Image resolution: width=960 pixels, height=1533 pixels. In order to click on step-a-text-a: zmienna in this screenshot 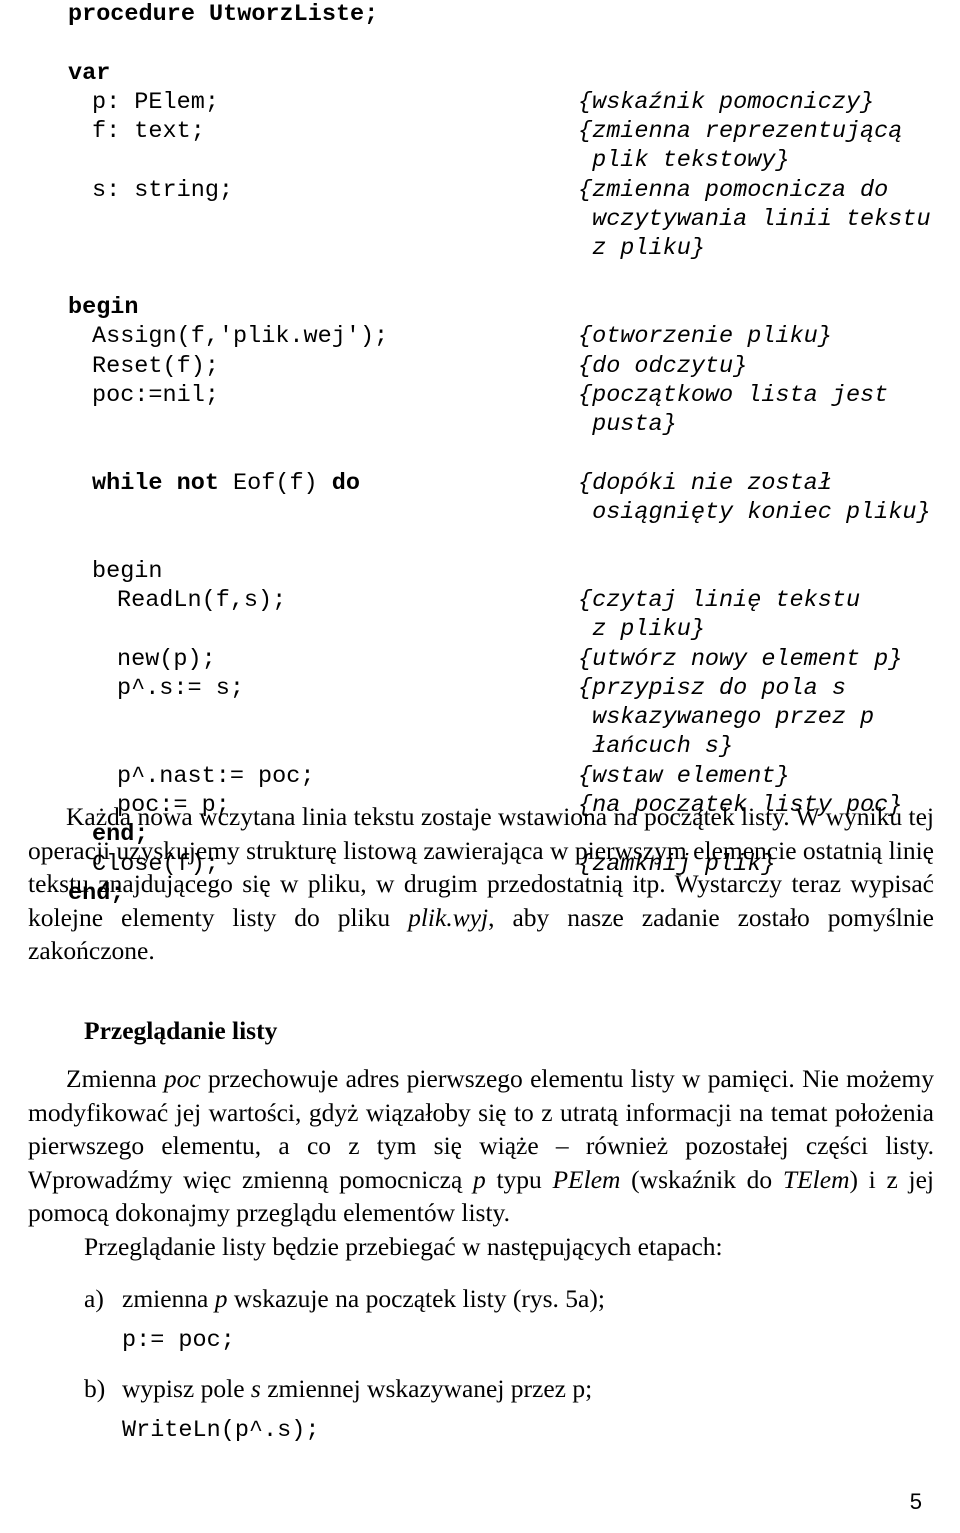, I will do `click(168, 1298)`.